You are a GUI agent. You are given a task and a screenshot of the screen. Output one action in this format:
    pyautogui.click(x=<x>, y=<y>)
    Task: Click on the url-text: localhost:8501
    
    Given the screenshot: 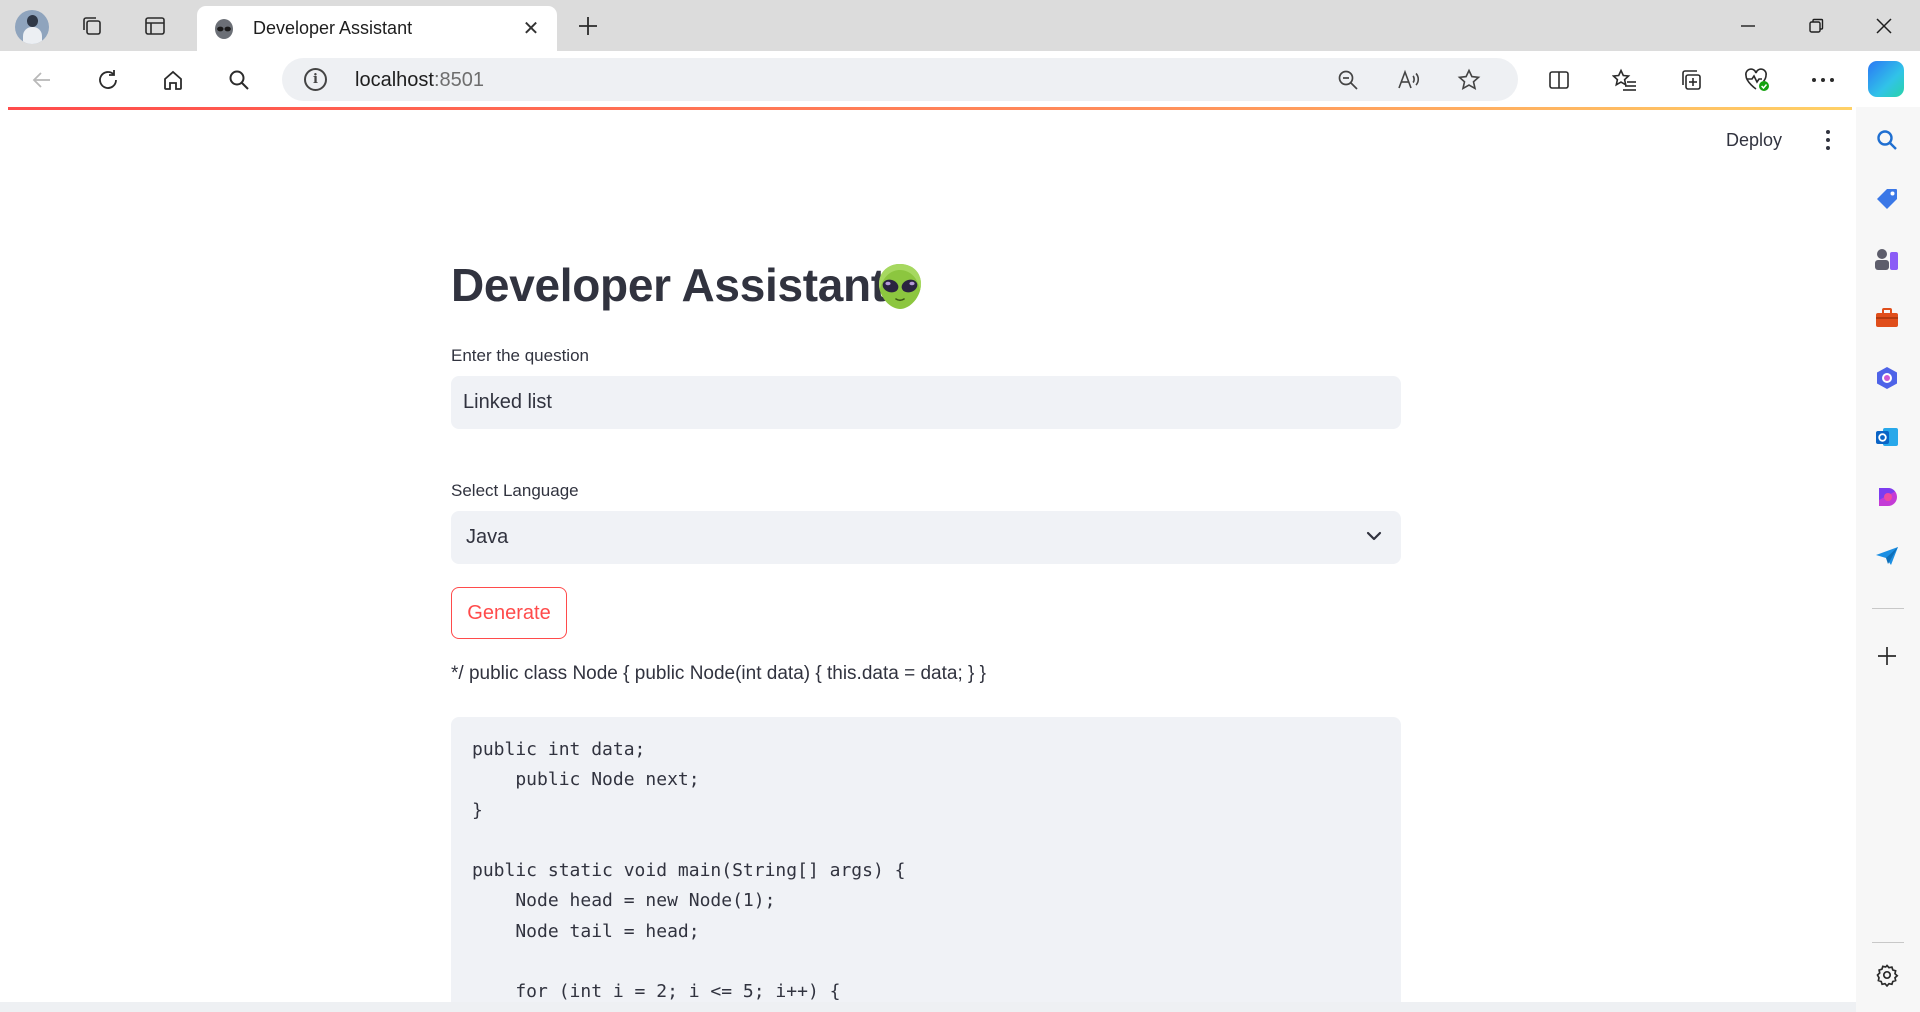 What is the action you would take?
    pyautogui.click(x=419, y=80)
    